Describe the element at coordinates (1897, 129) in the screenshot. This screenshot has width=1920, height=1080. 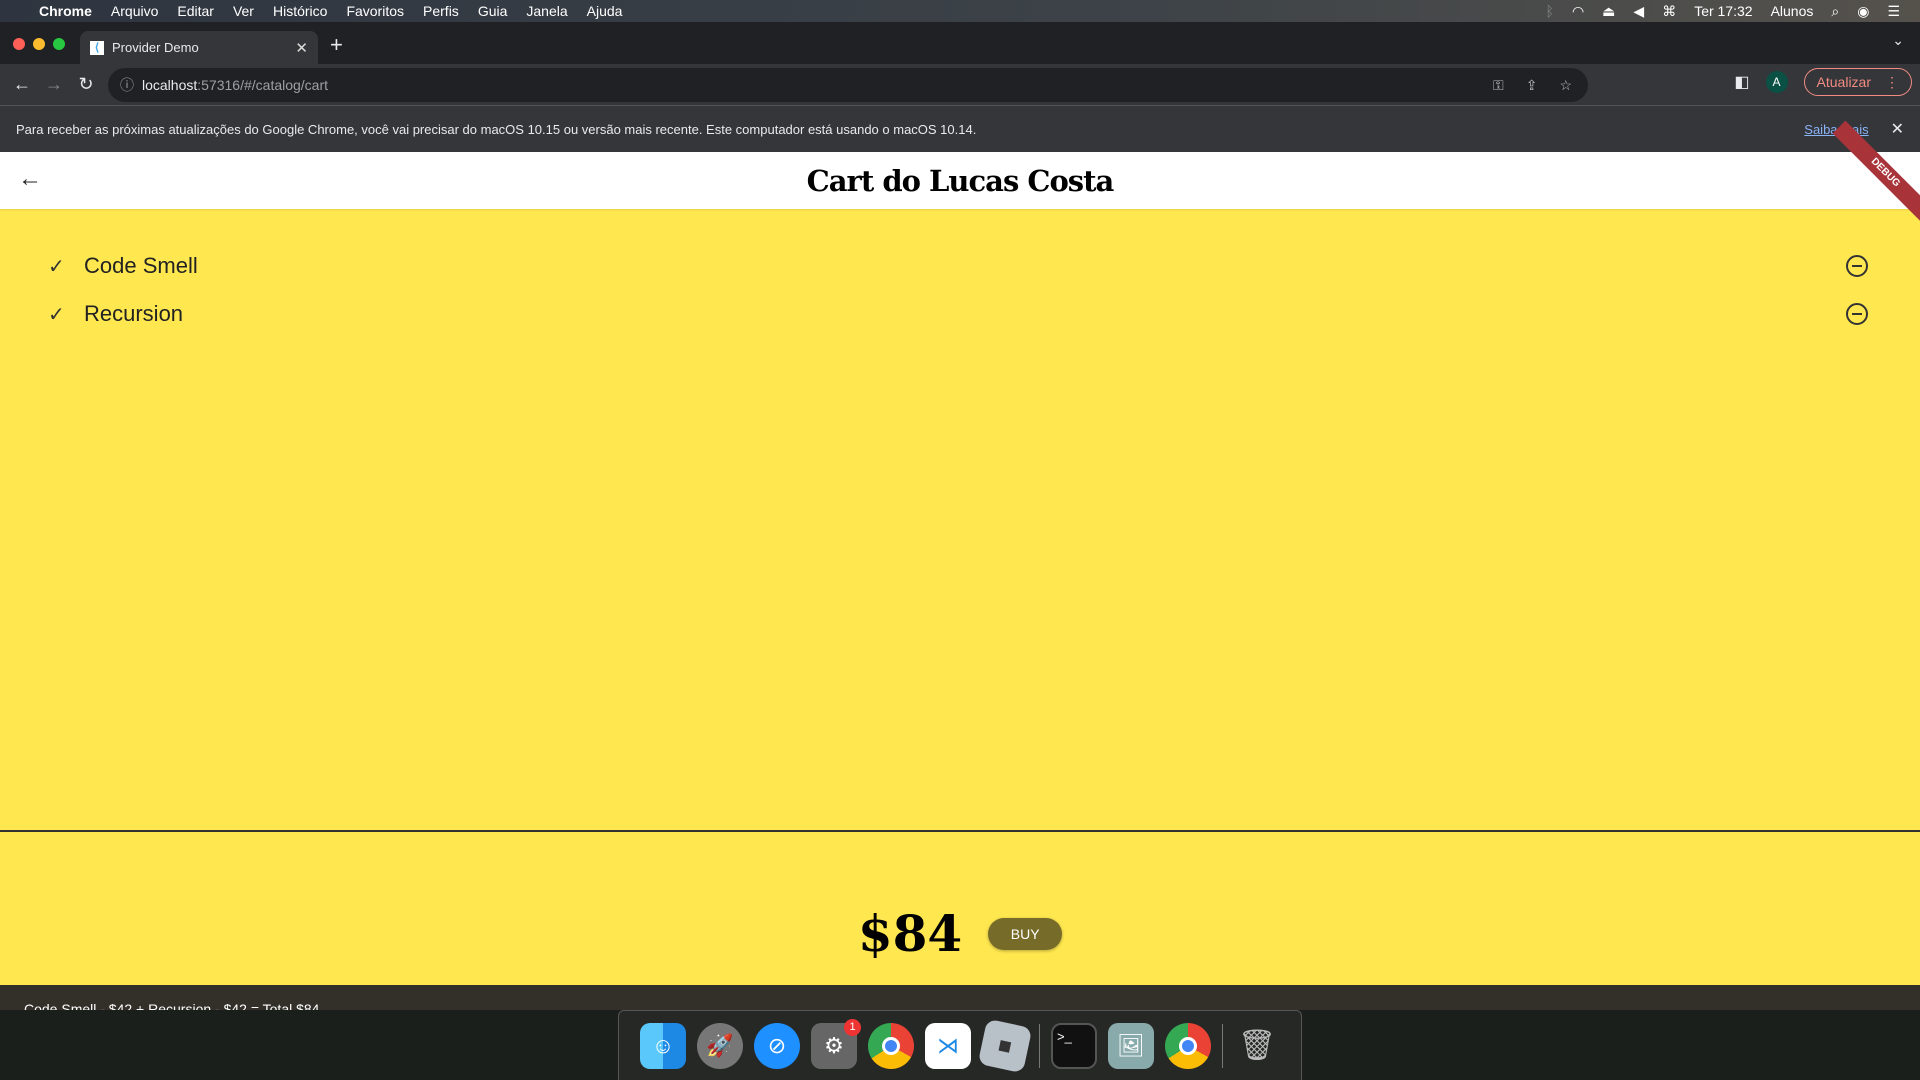
I see `close-infobar-icon: ✕` at that location.